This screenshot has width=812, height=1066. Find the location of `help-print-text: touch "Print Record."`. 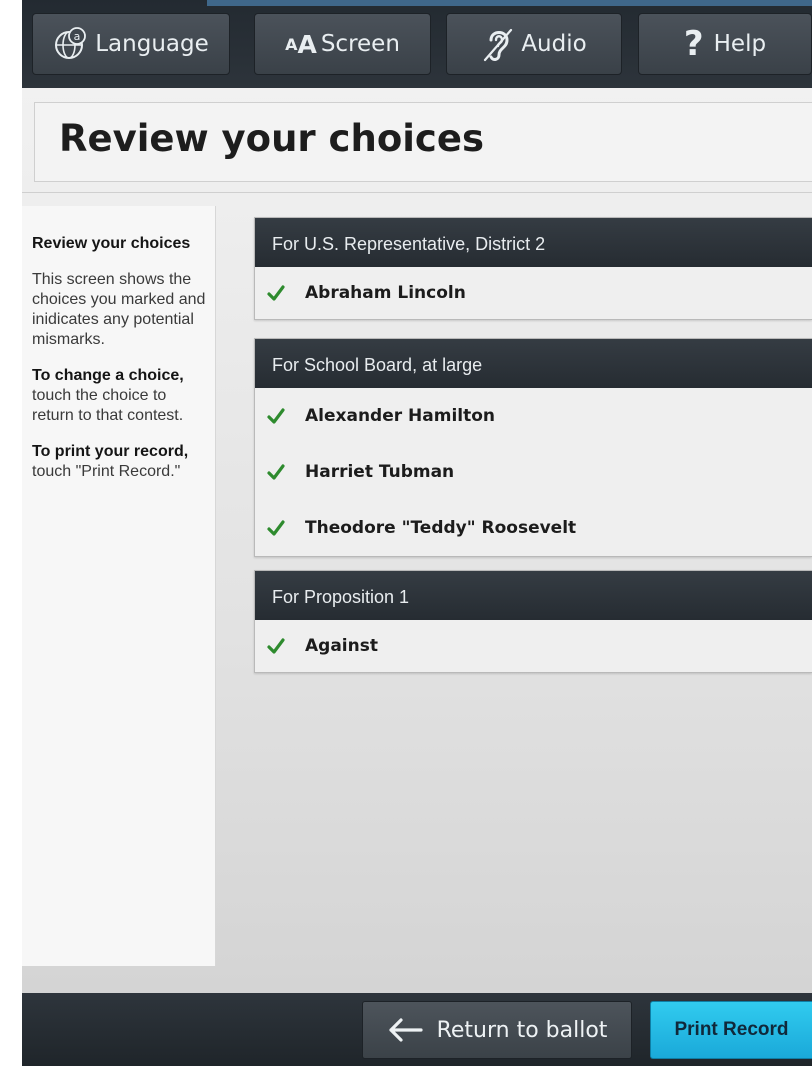

help-print-text: touch "Print Record." is located at coordinates (106, 471).